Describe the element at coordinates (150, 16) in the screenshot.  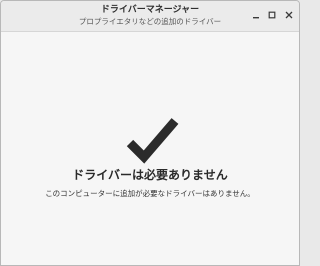
I see `titlebar: ドライバーマネージャー プロプライエタリなどの追加のドライバー` at that location.